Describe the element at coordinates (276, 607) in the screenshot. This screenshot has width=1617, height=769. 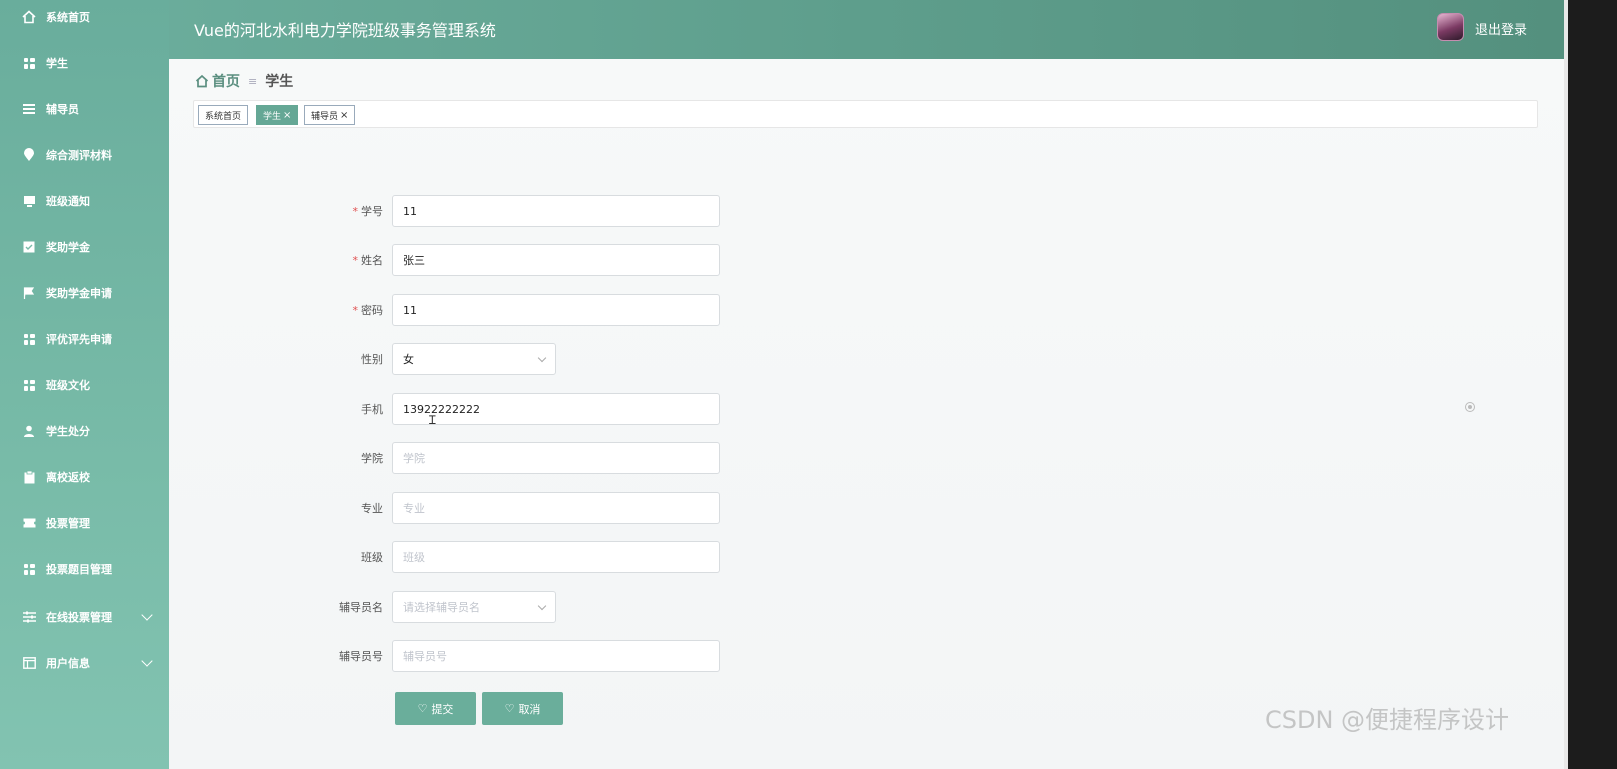
I see `form-row-counselor-name: 辅导员名` at that location.